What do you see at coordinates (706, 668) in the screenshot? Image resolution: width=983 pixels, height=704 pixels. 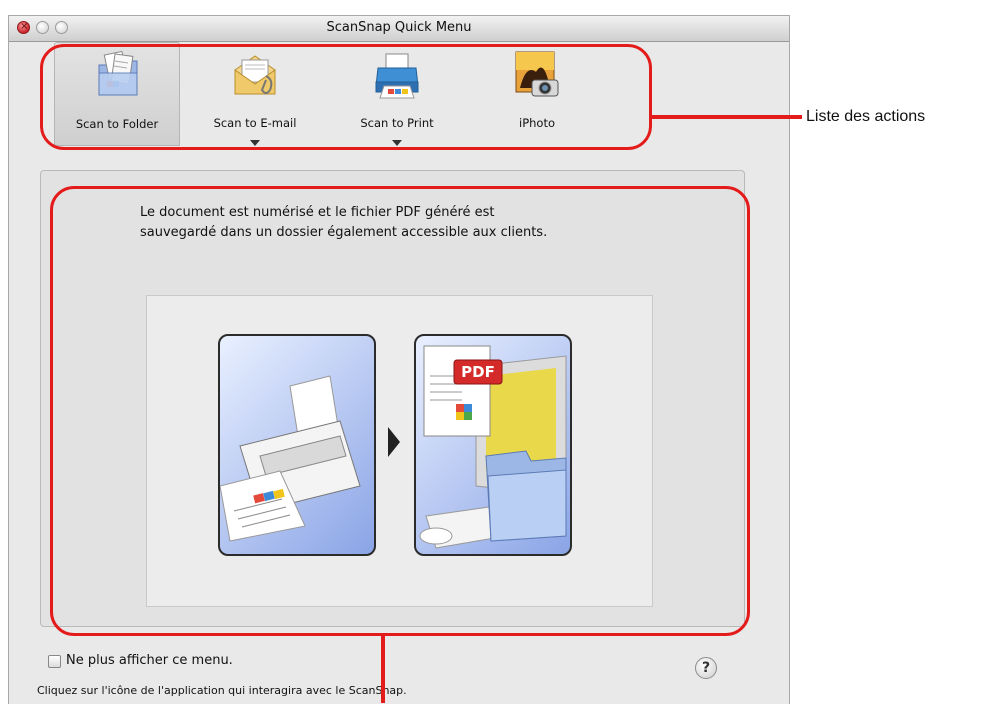 I see `help-button: ?` at bounding box center [706, 668].